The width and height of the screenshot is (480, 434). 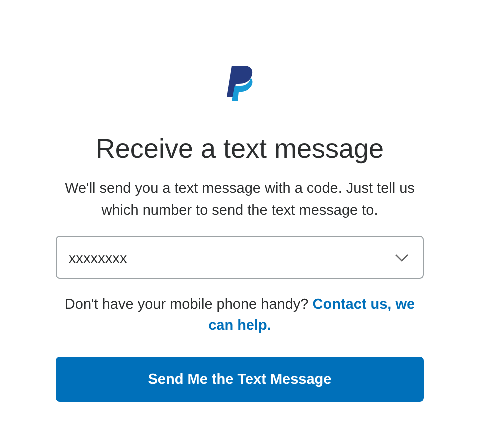 I want to click on chevron-down-icon, so click(x=402, y=258).